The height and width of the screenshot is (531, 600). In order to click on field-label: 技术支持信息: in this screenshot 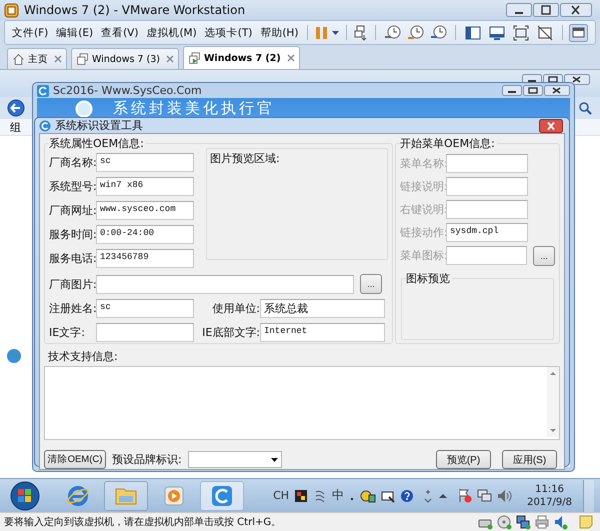, I will do `click(83, 356)`.